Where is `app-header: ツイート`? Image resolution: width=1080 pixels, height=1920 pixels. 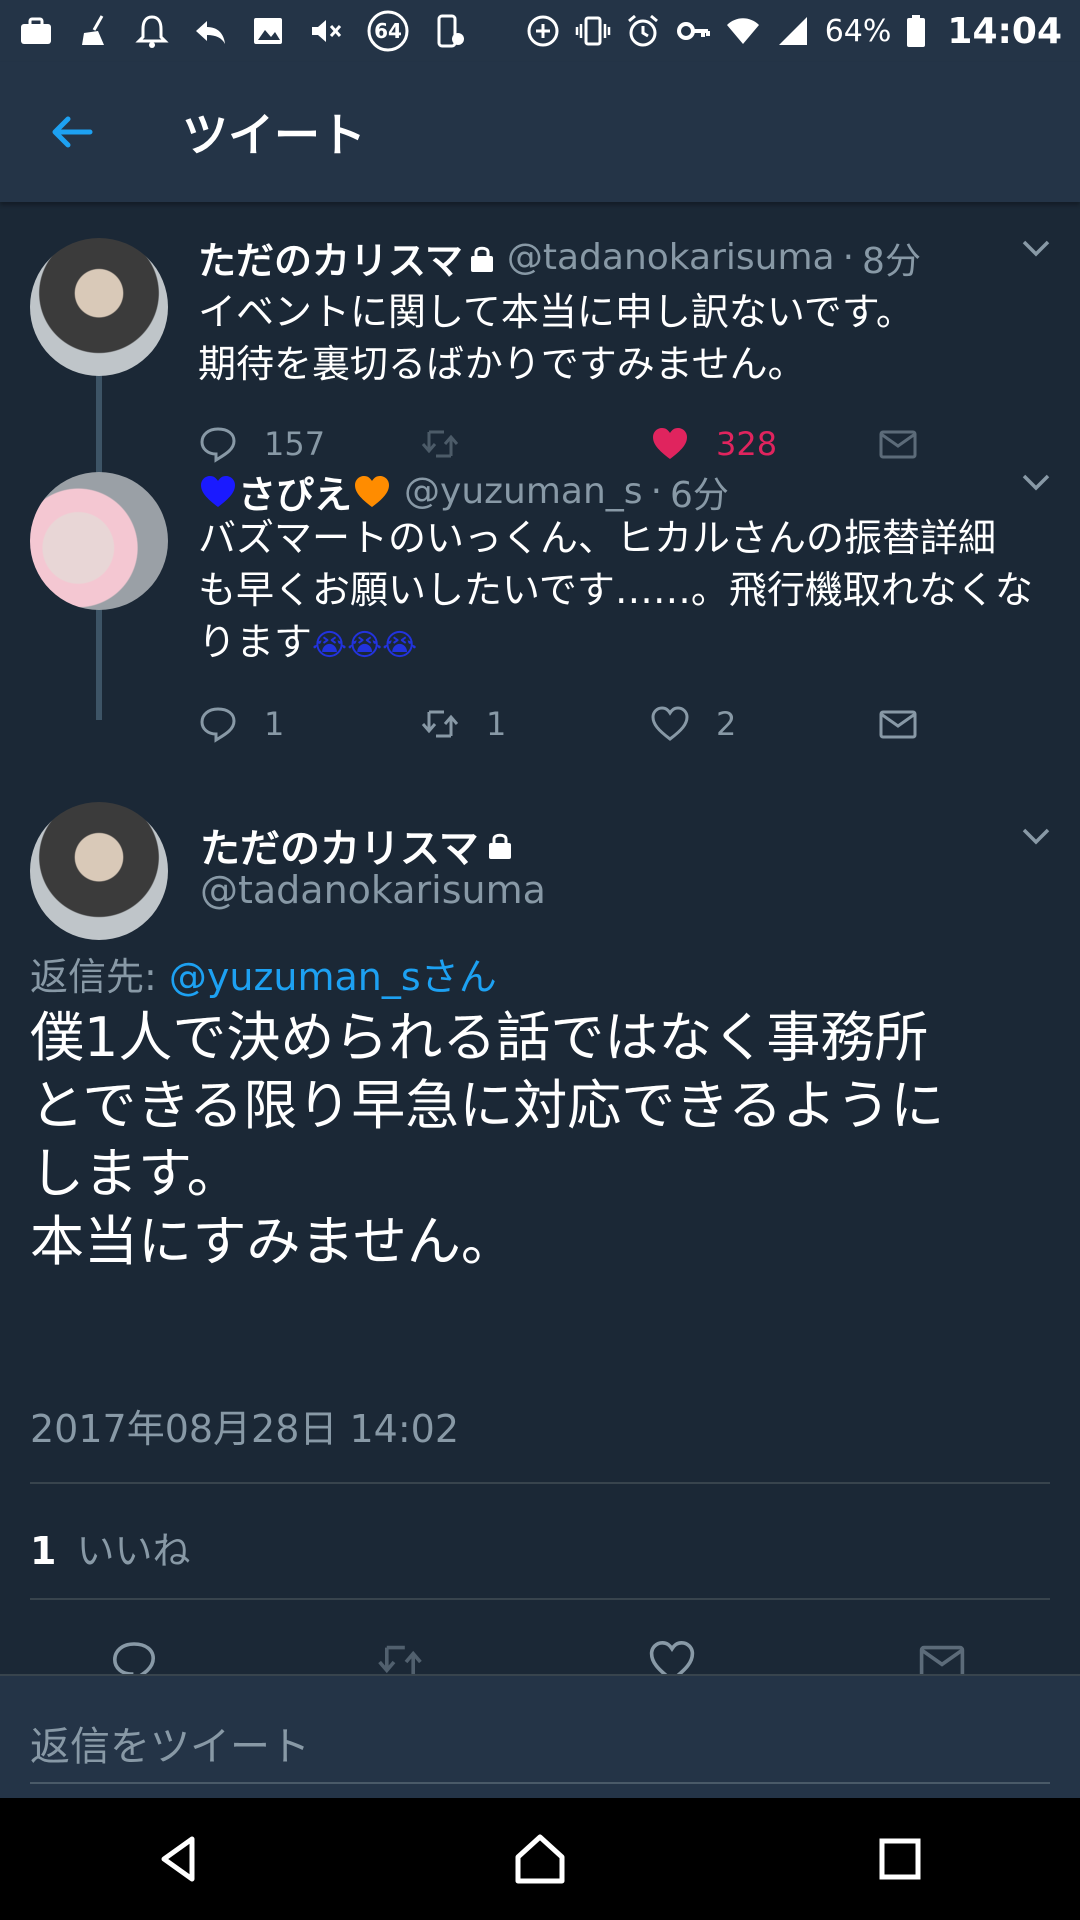
app-header: ツイート is located at coordinates (540, 132).